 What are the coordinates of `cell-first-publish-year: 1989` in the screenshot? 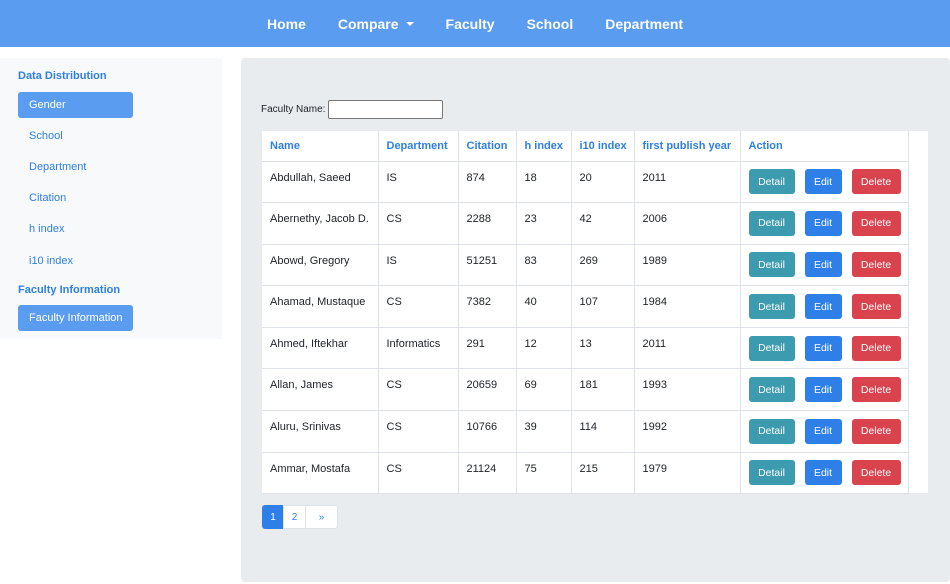 It's located at (687, 265).